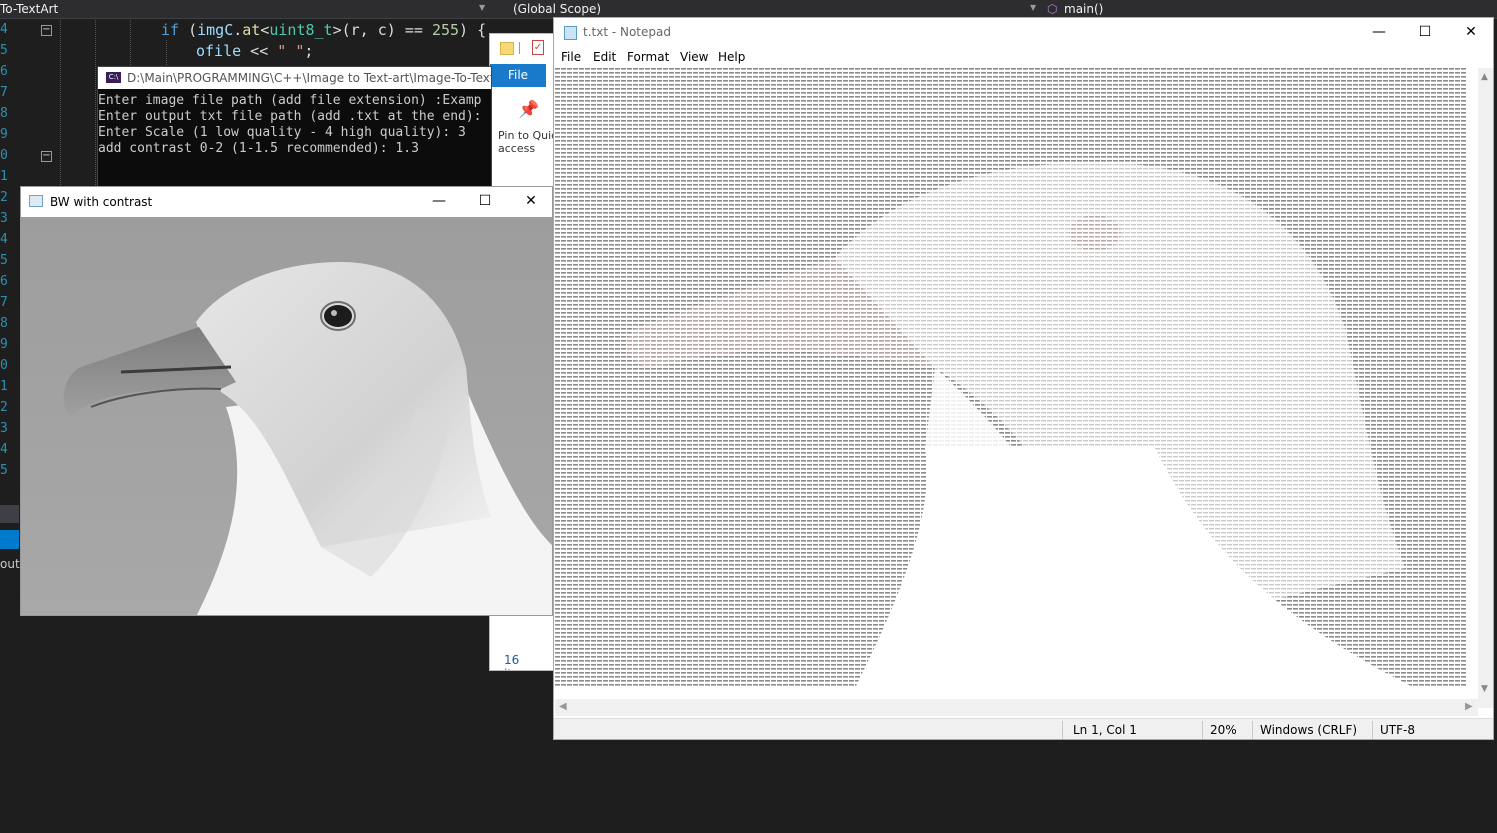 The width and height of the screenshot is (1497, 833). I want to click on window-title: t.txt - Notepad, so click(627, 32).